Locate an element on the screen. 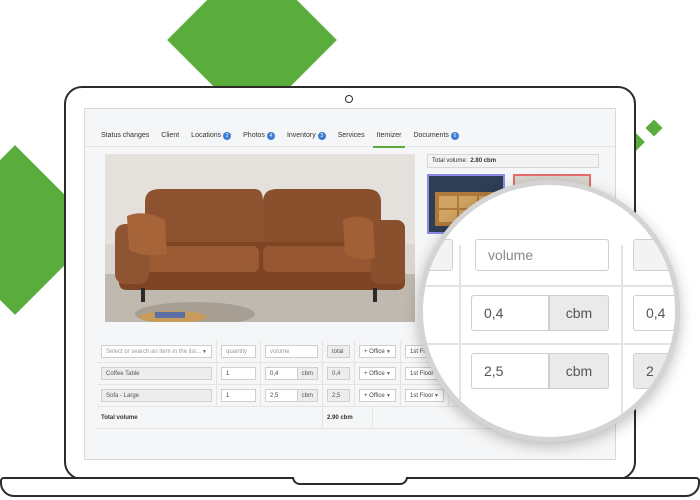  tab-label: Client is located at coordinates (170, 135).